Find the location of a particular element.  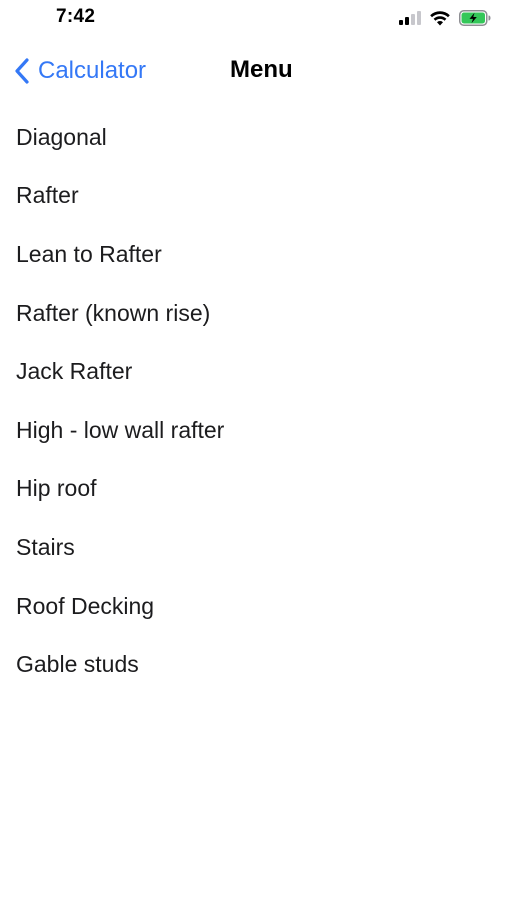

menu-item-rafter-known-rise: Rafter (known rise) is located at coordinates (253, 313).